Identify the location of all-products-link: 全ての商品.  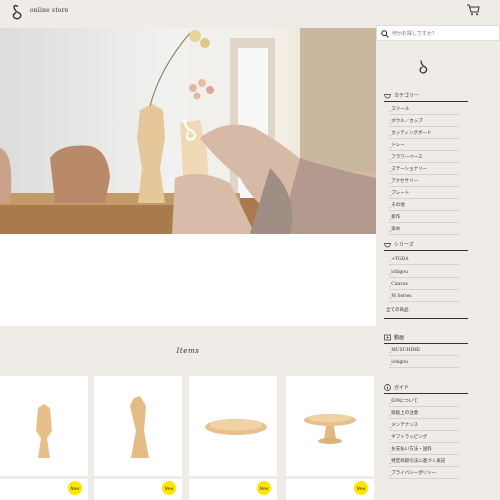
(421, 311).